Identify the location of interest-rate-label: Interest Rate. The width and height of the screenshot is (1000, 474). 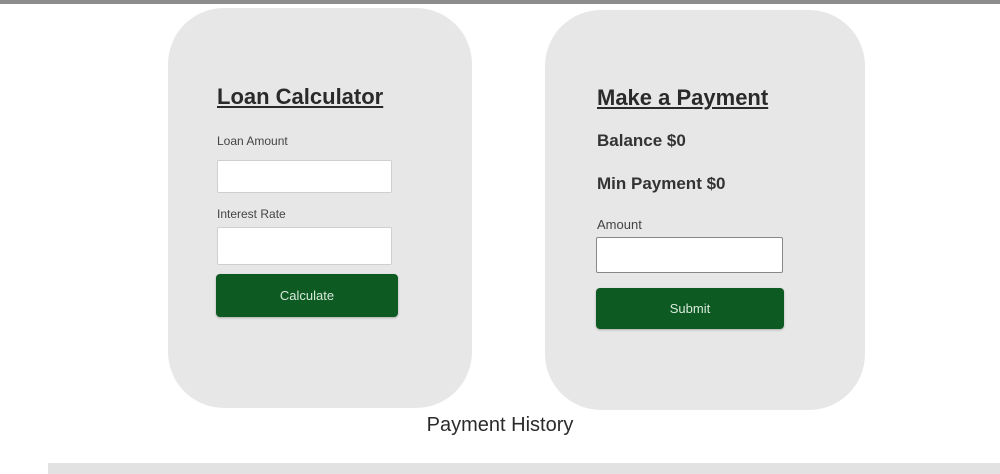
(251, 214).